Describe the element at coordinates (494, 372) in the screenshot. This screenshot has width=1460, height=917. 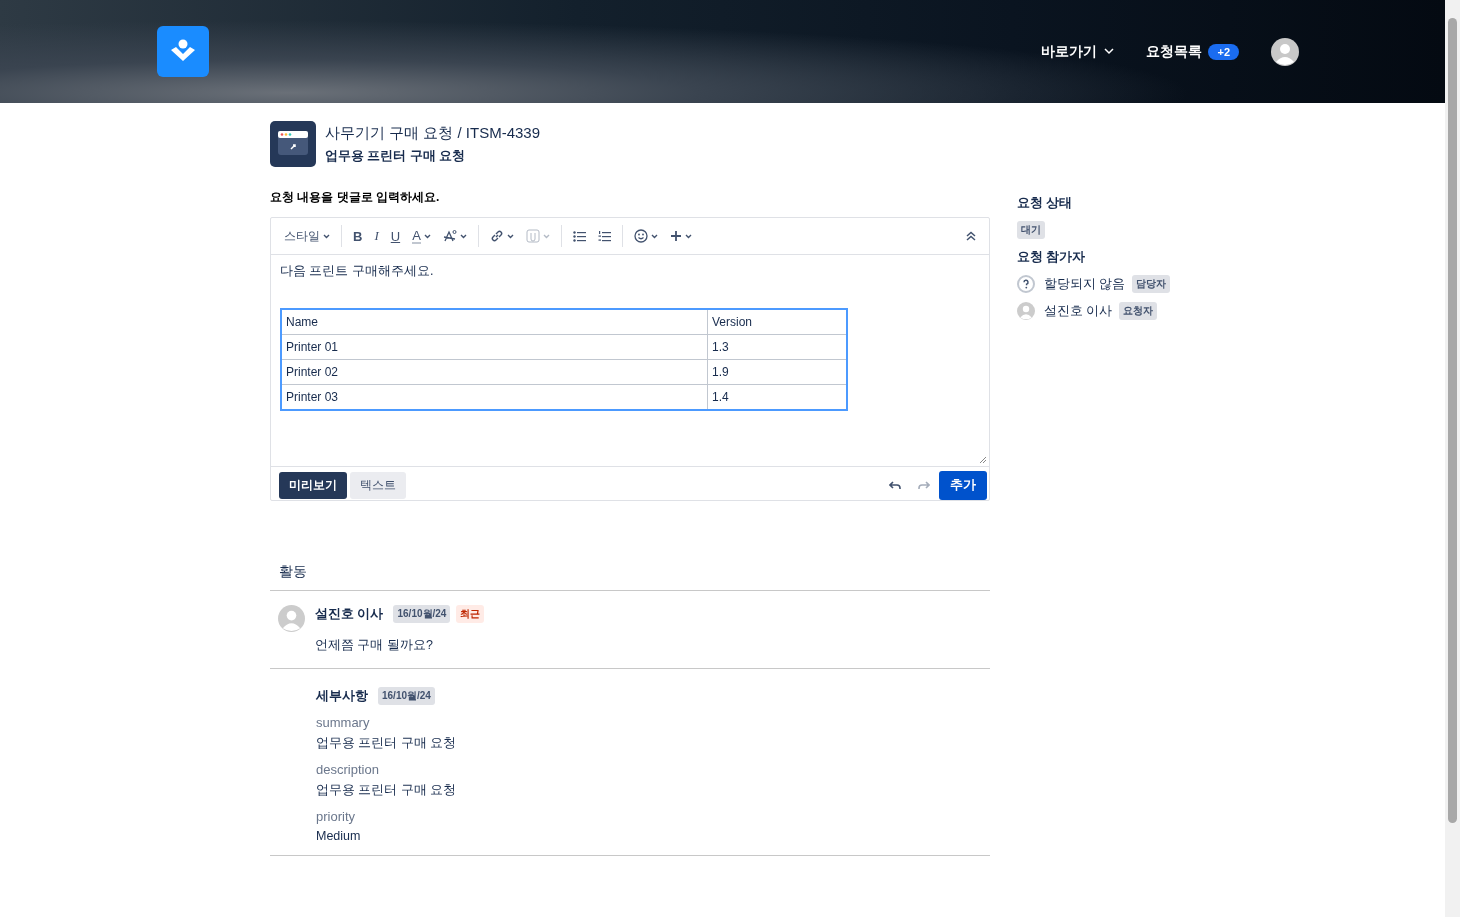
I see `table-cell: Printer 02` at that location.